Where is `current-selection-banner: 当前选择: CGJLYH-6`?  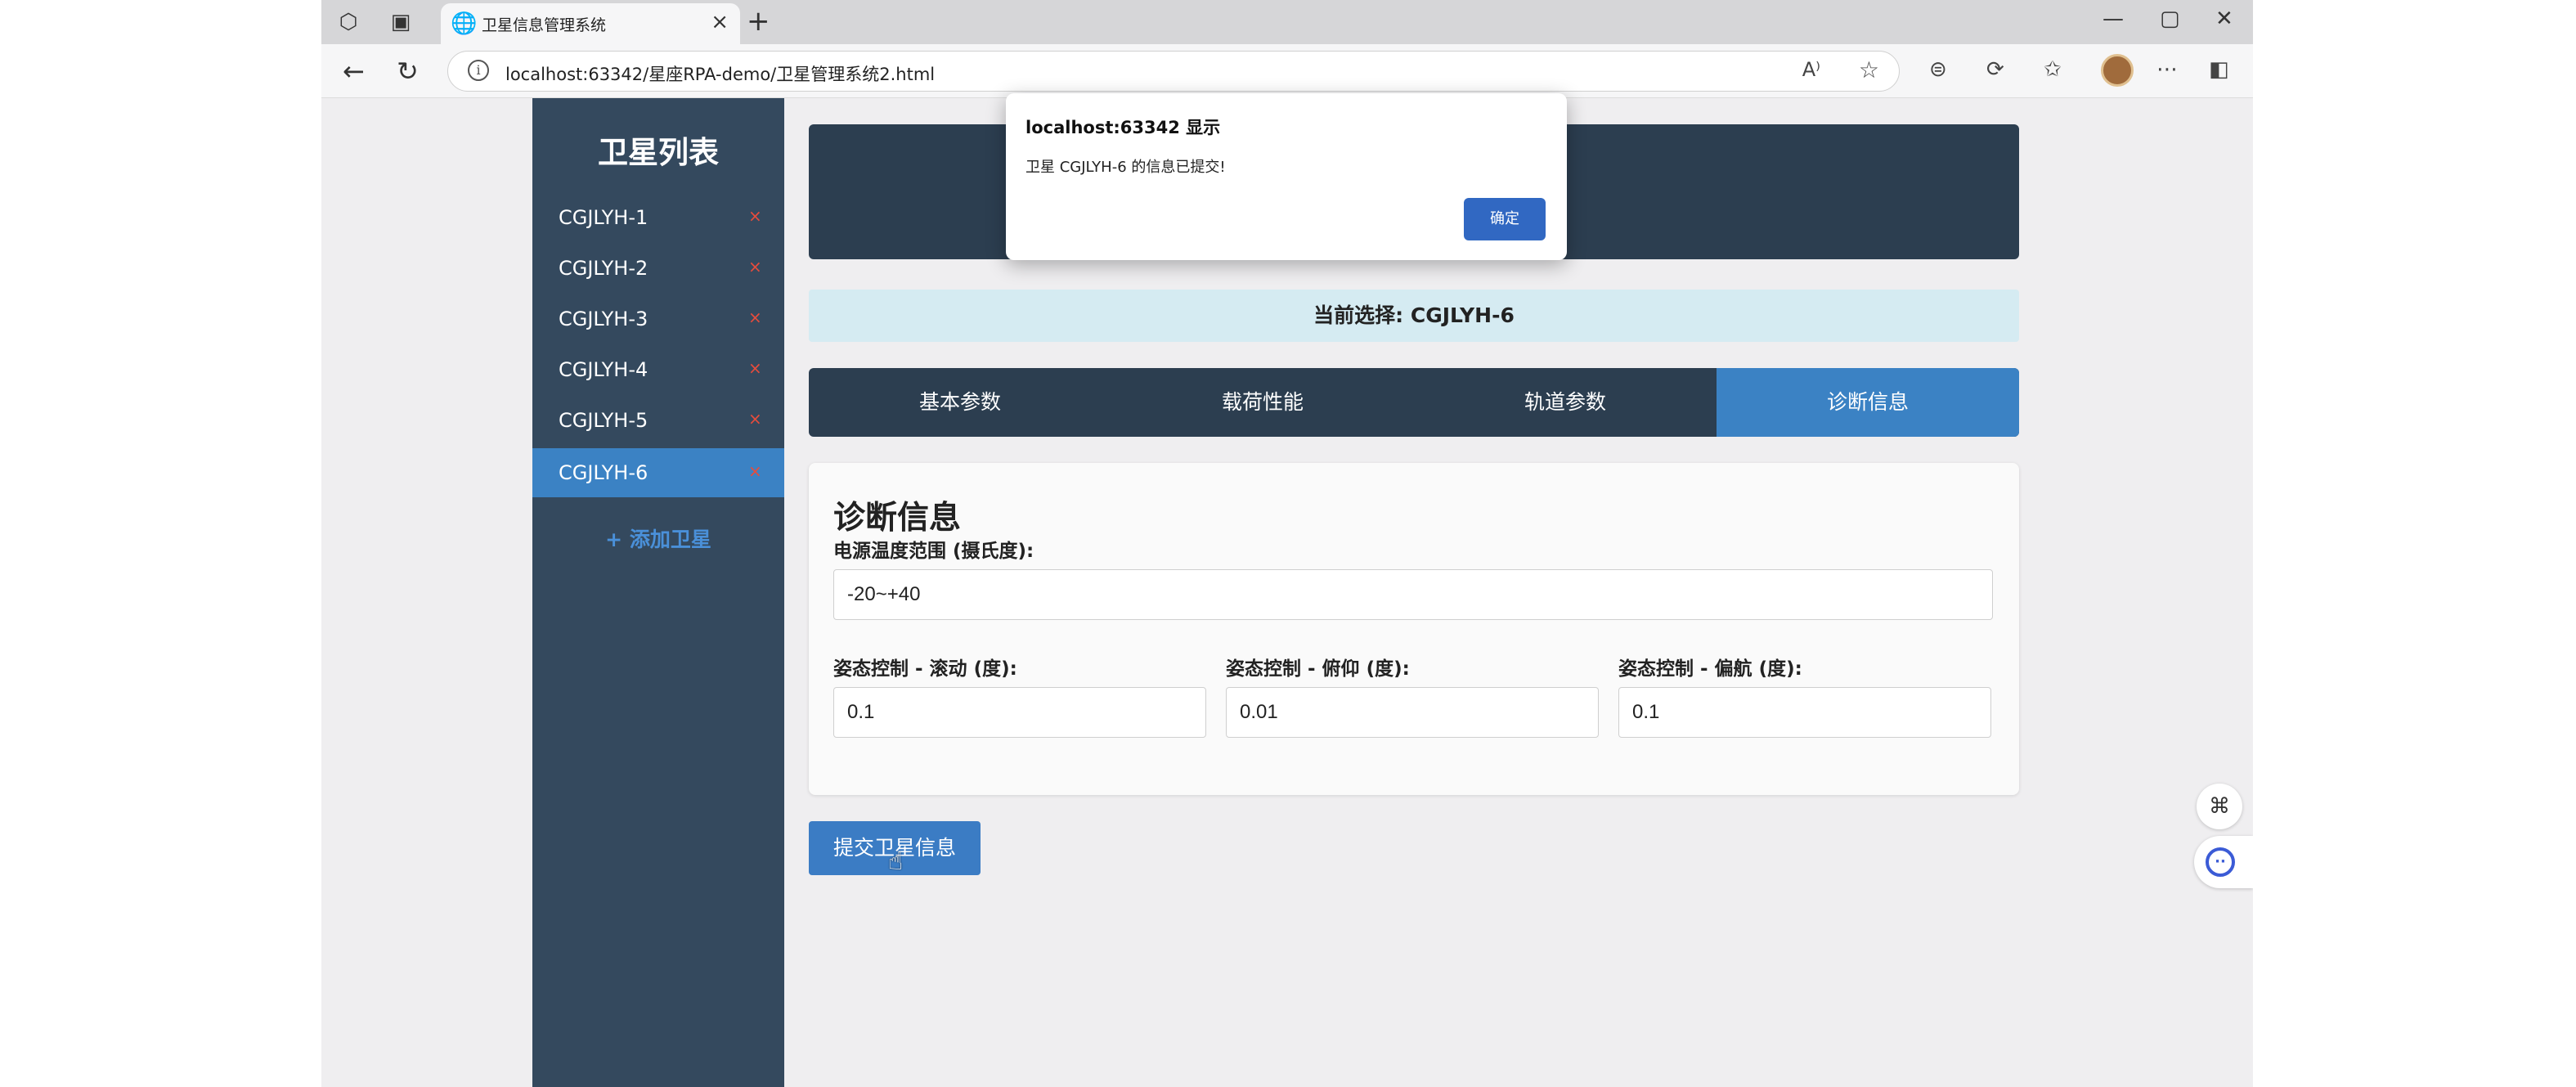
current-selection-banner: 当前选择: CGJLYH-6 is located at coordinates (1414, 316).